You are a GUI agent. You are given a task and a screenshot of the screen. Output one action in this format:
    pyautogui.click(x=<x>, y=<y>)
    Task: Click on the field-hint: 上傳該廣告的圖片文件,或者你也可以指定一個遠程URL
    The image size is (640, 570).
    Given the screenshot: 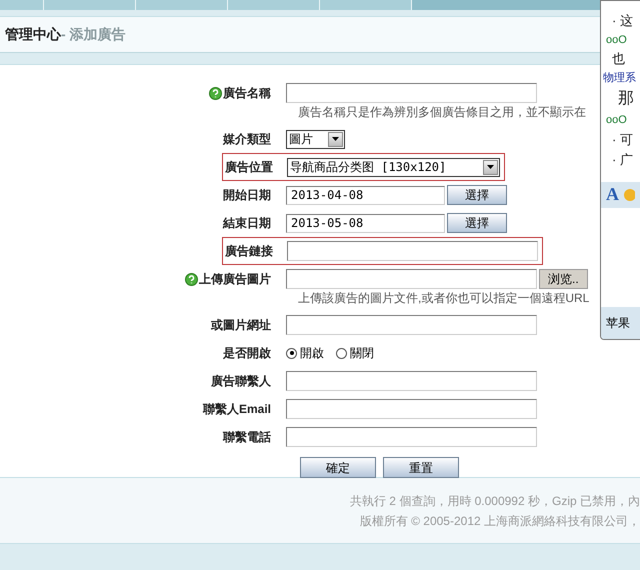 What is the action you would take?
    pyautogui.click(x=444, y=298)
    